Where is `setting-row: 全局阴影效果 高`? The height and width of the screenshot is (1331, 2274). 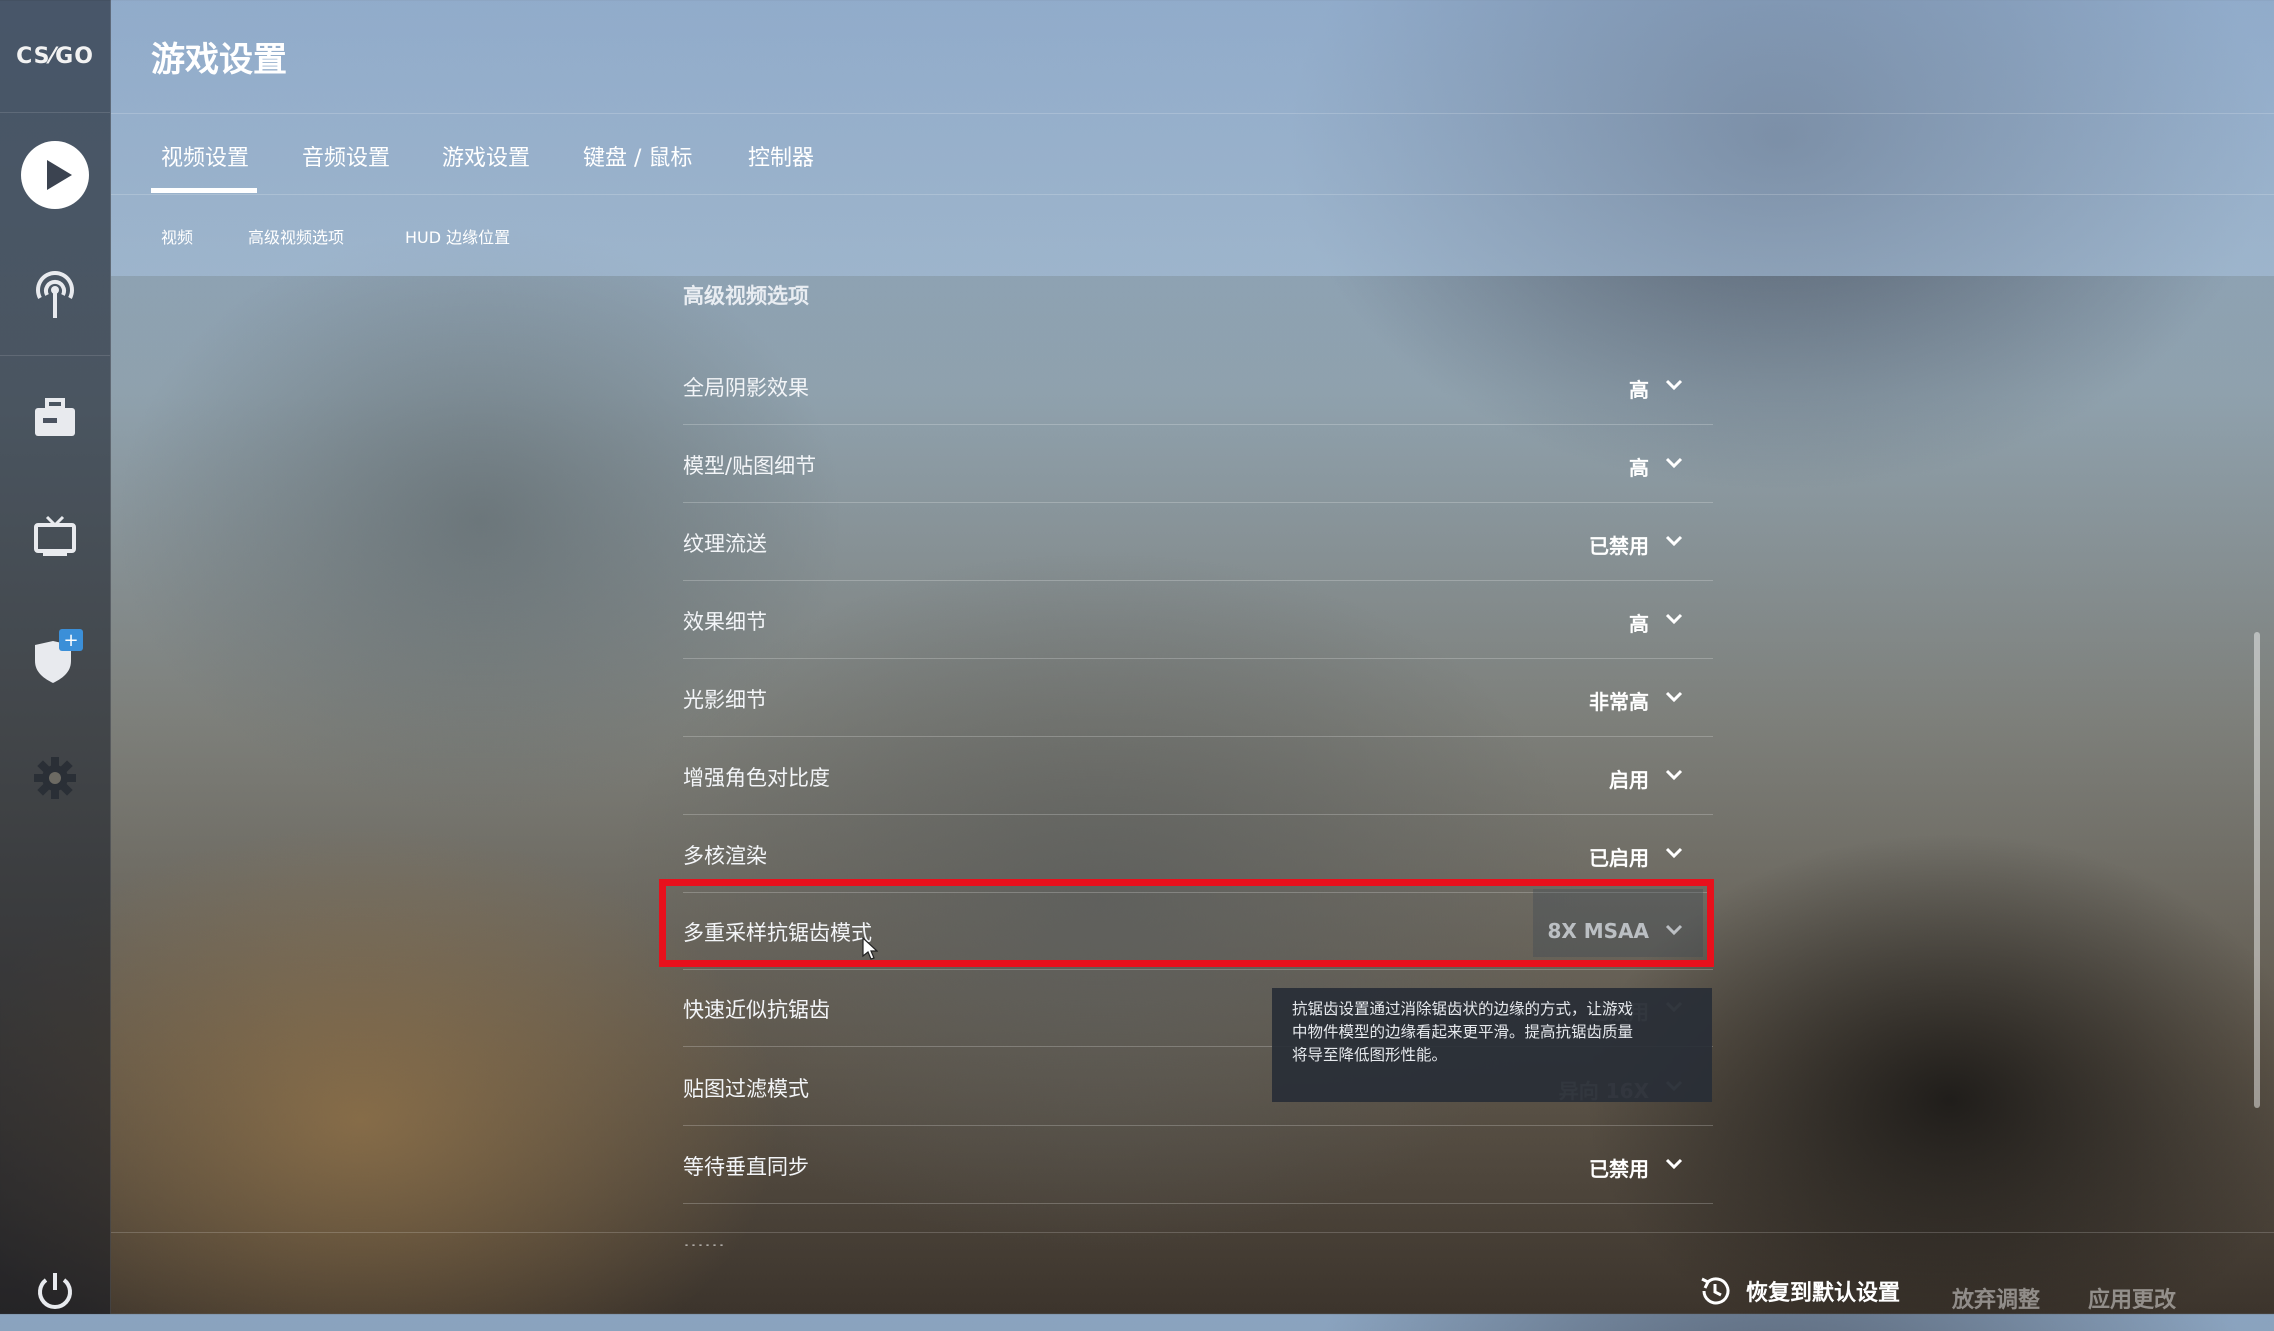 setting-row: 全局阴影效果 高 is located at coordinates (1198, 385).